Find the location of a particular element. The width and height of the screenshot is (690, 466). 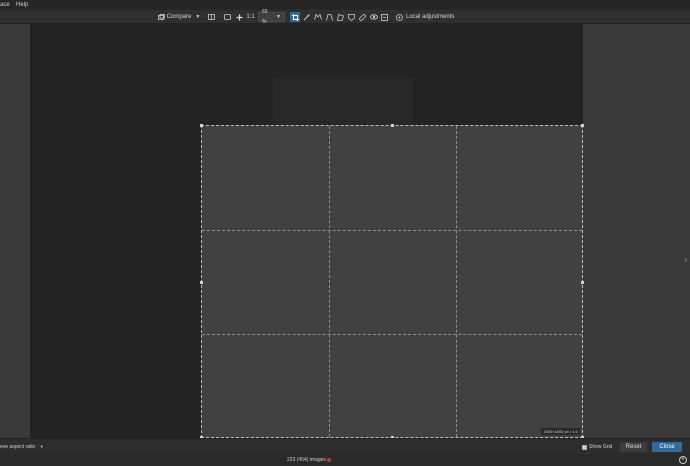

eye-icon is located at coordinates (373, 17).